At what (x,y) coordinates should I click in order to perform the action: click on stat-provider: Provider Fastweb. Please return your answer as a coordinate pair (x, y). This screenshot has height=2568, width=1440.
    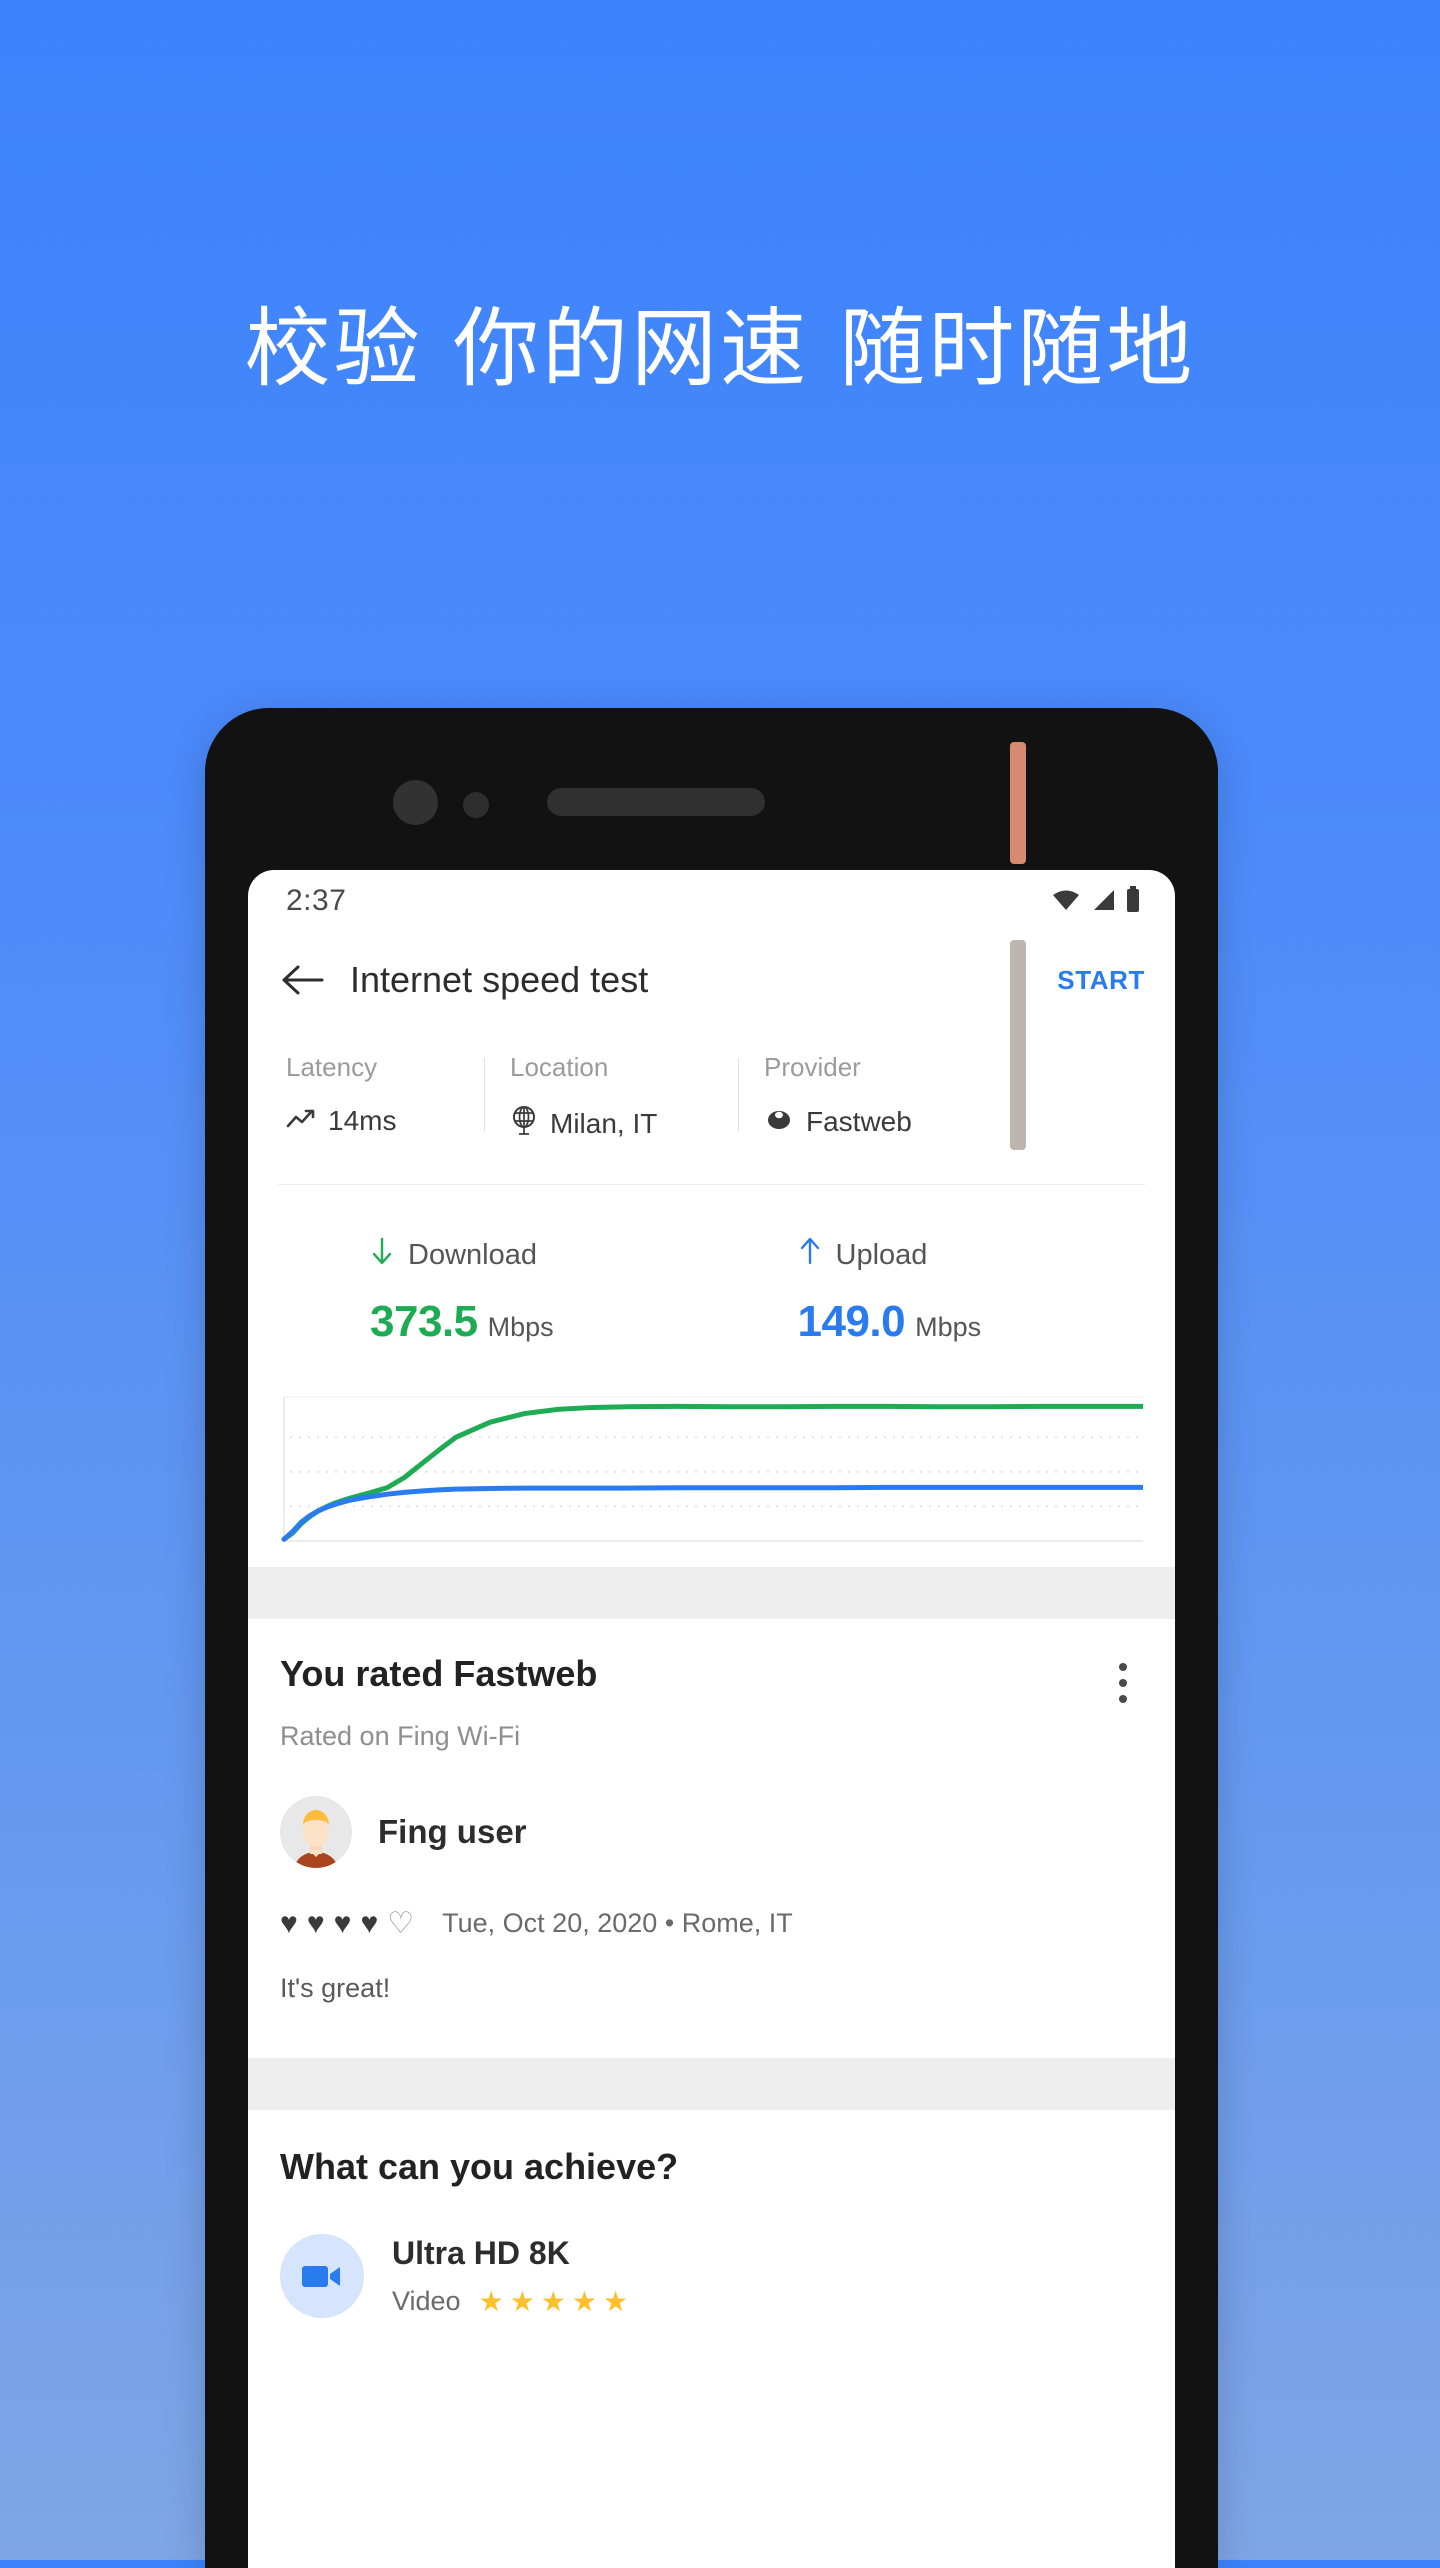
    Looking at the image, I should click on (881, 1097).